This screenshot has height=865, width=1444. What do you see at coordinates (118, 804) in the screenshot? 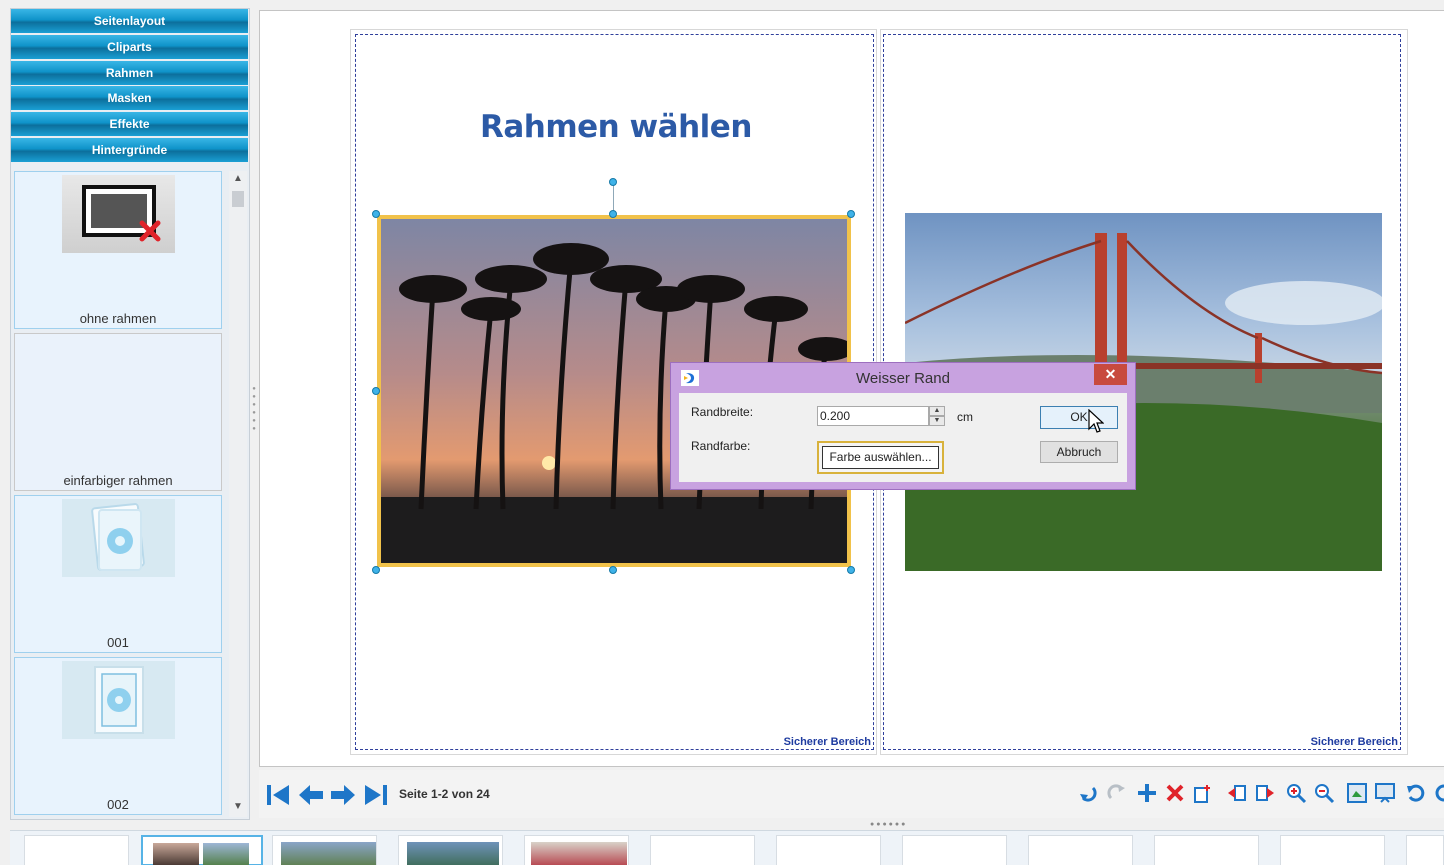
I see `frame-label: 002` at bounding box center [118, 804].